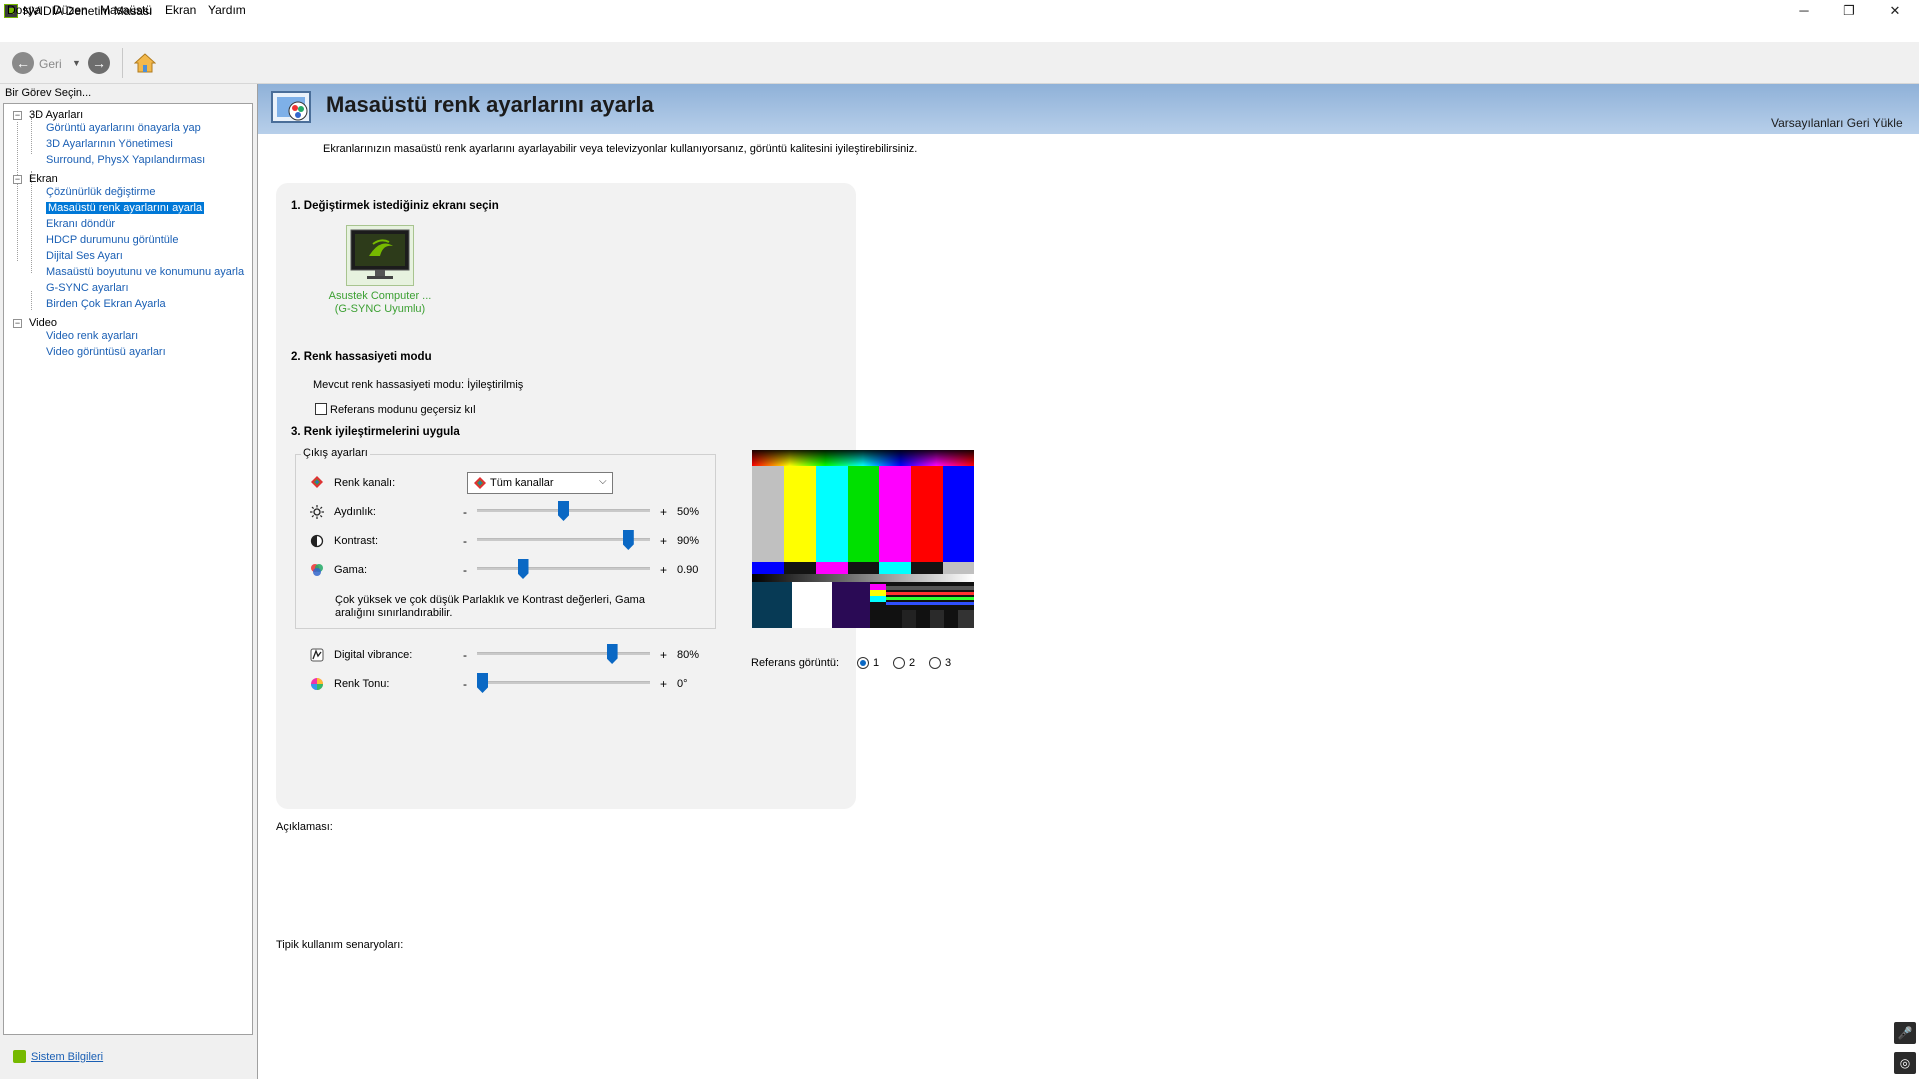 This screenshot has height=1079, width=1919. Describe the element at coordinates (317, 655) in the screenshot. I see `digital-vibrance-icon` at that location.